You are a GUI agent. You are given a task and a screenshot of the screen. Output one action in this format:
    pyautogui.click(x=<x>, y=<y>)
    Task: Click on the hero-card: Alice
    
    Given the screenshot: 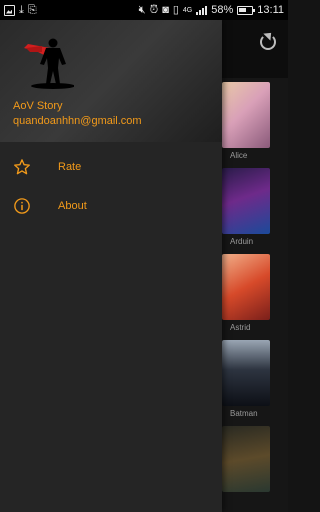 What is the action you would take?
    pyautogui.click(x=252, y=125)
    